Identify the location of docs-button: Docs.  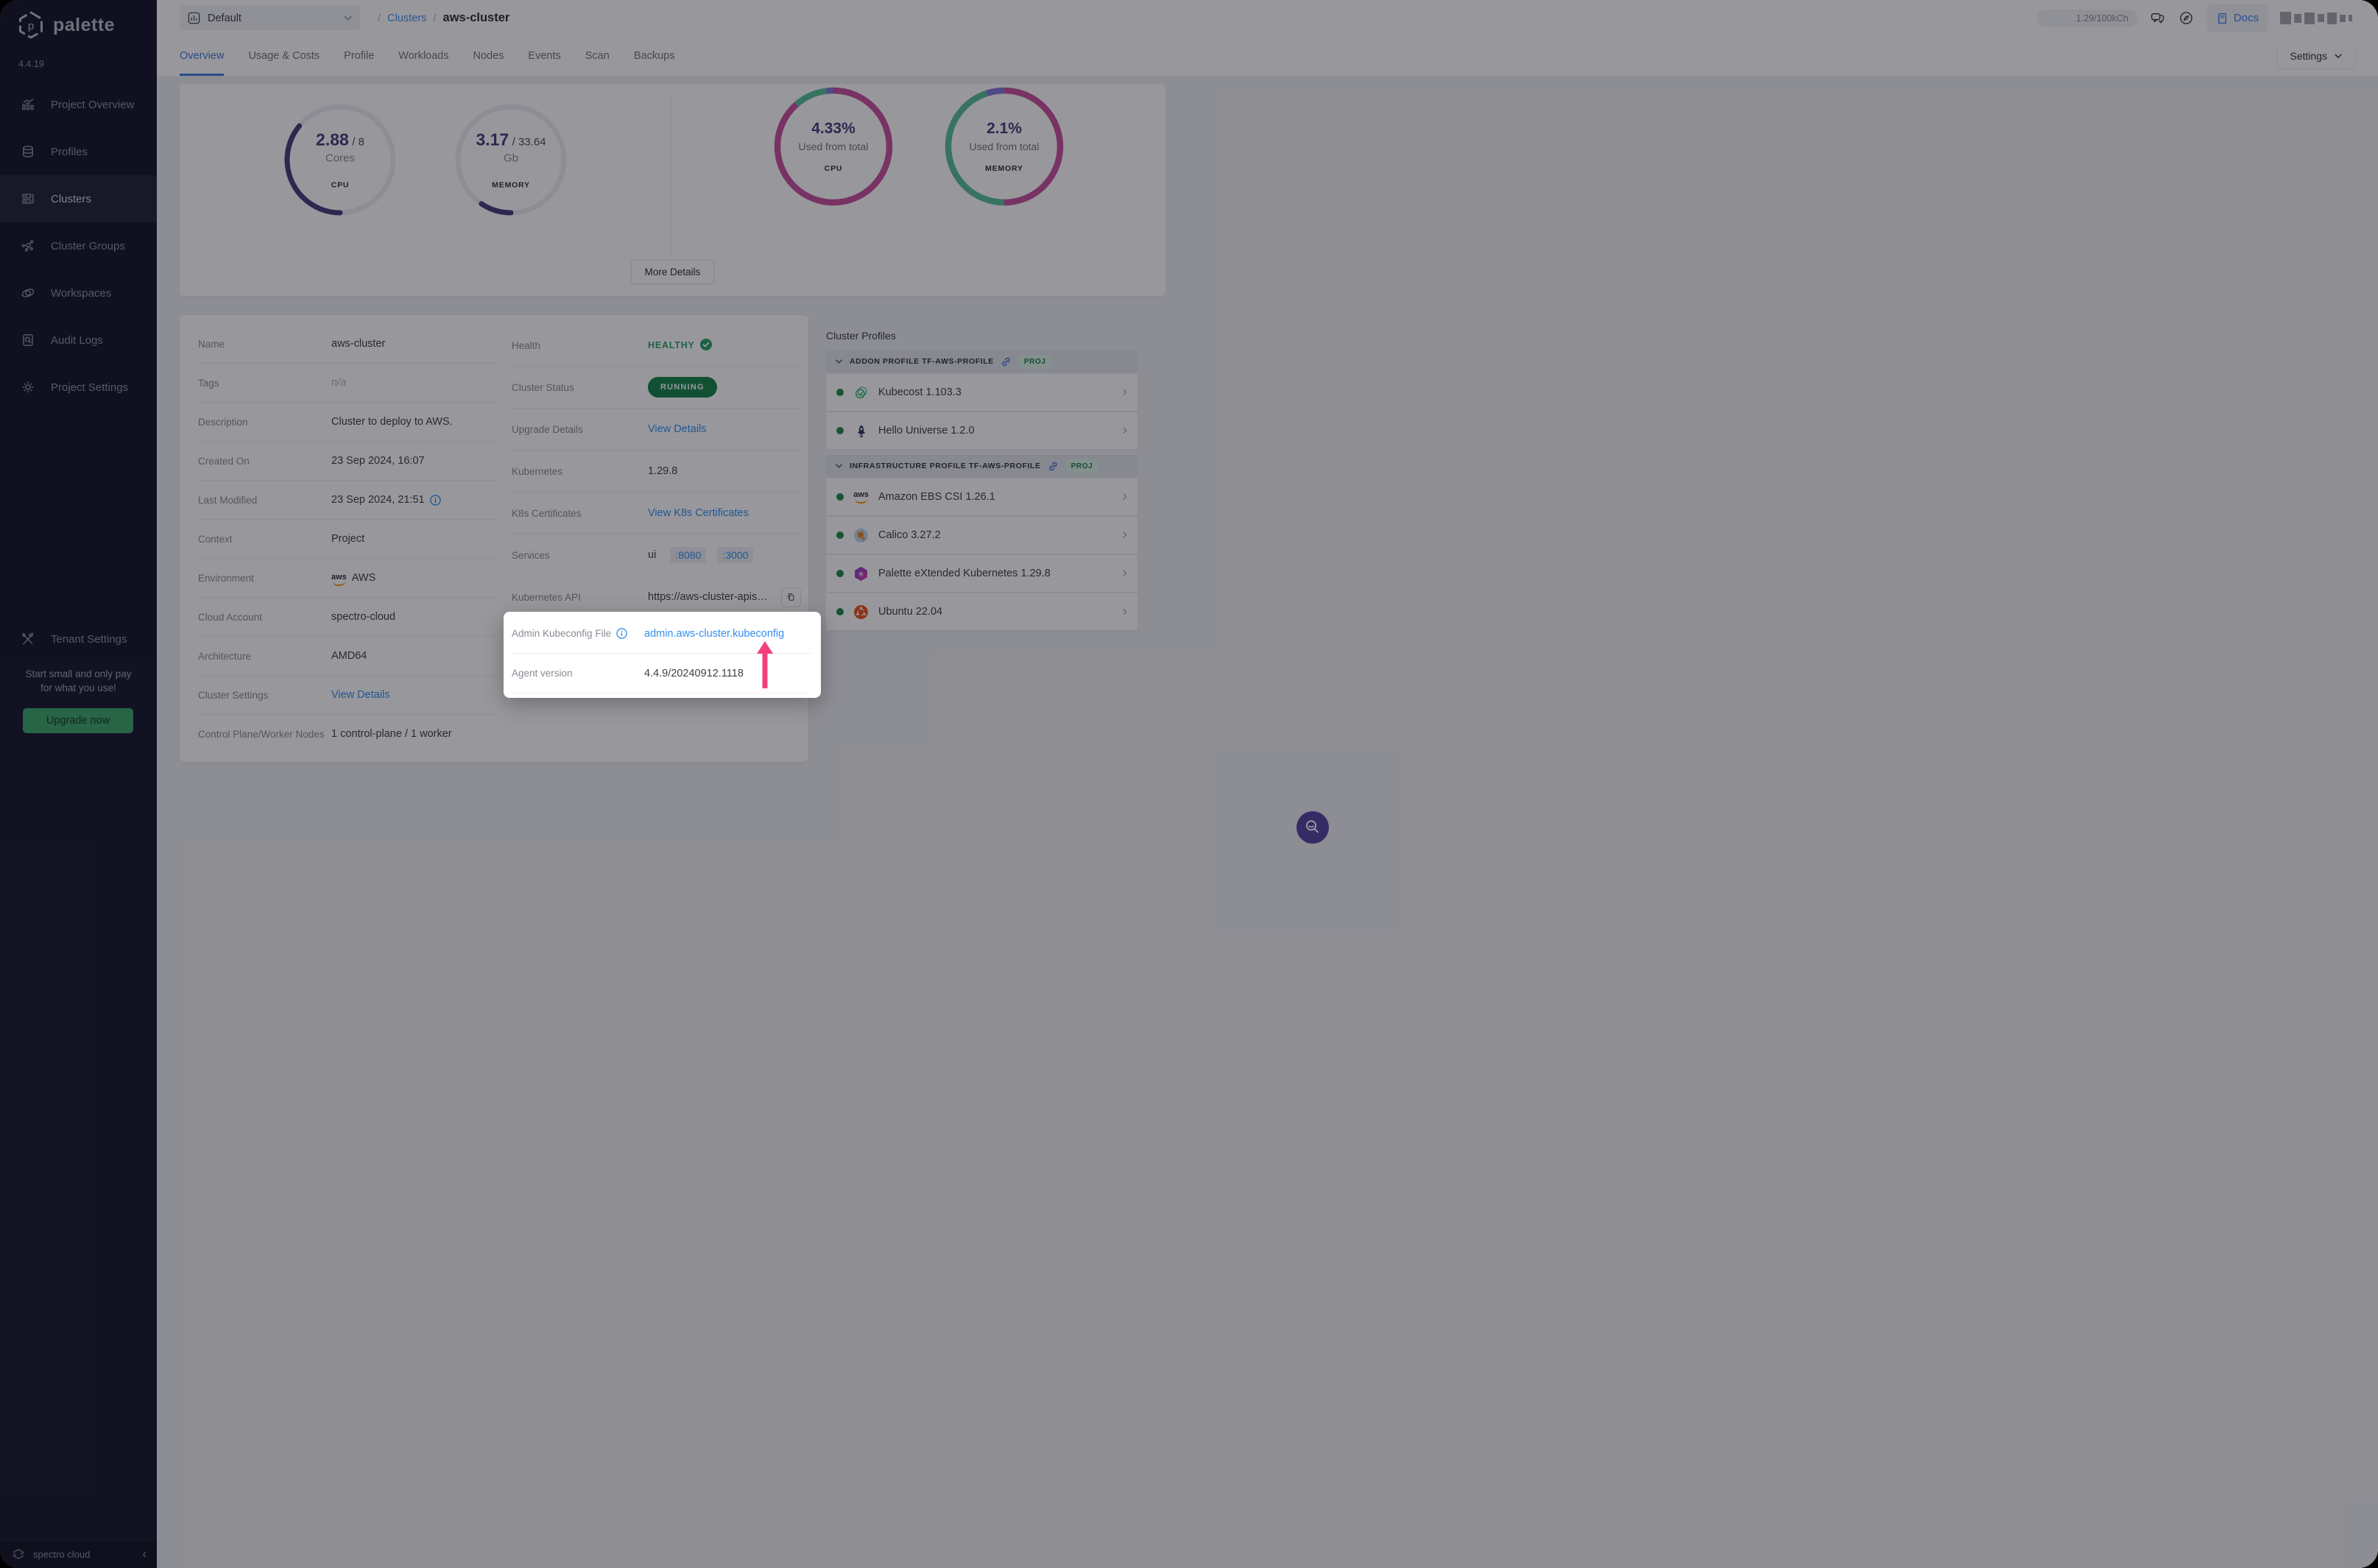
(2237, 18).